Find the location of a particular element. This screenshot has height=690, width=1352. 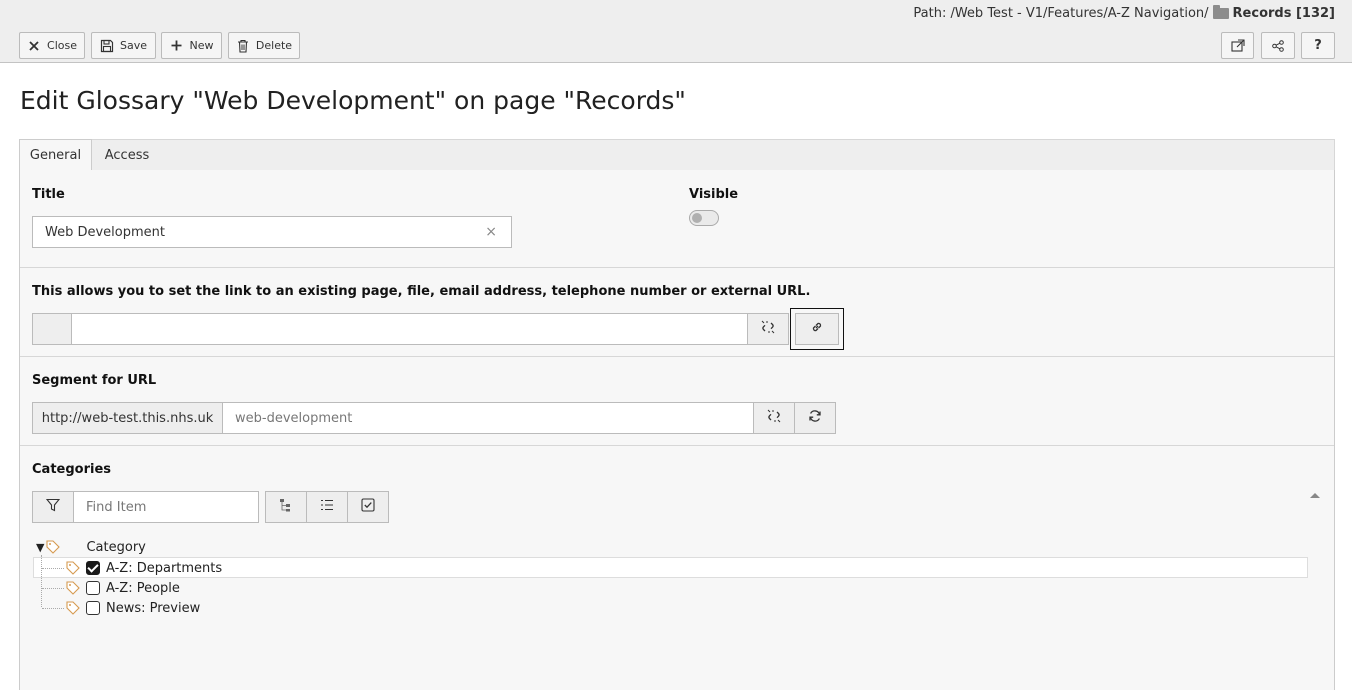

tab-access-label: Access is located at coordinates (127, 155).